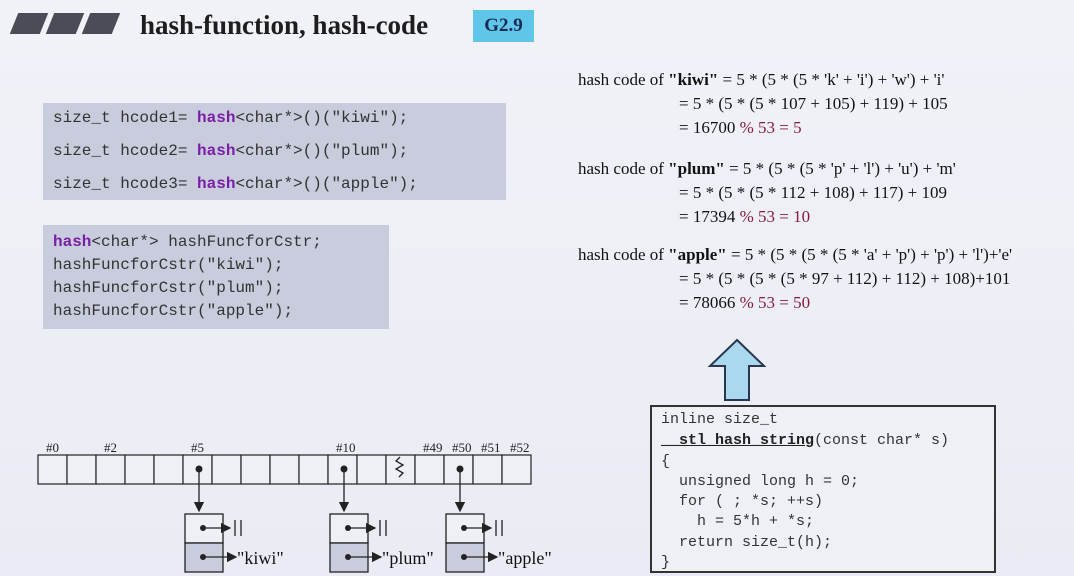 The image size is (1074, 576). Describe the element at coordinates (520, 447) in the screenshot. I see `bucket-index-label: #52` at that location.